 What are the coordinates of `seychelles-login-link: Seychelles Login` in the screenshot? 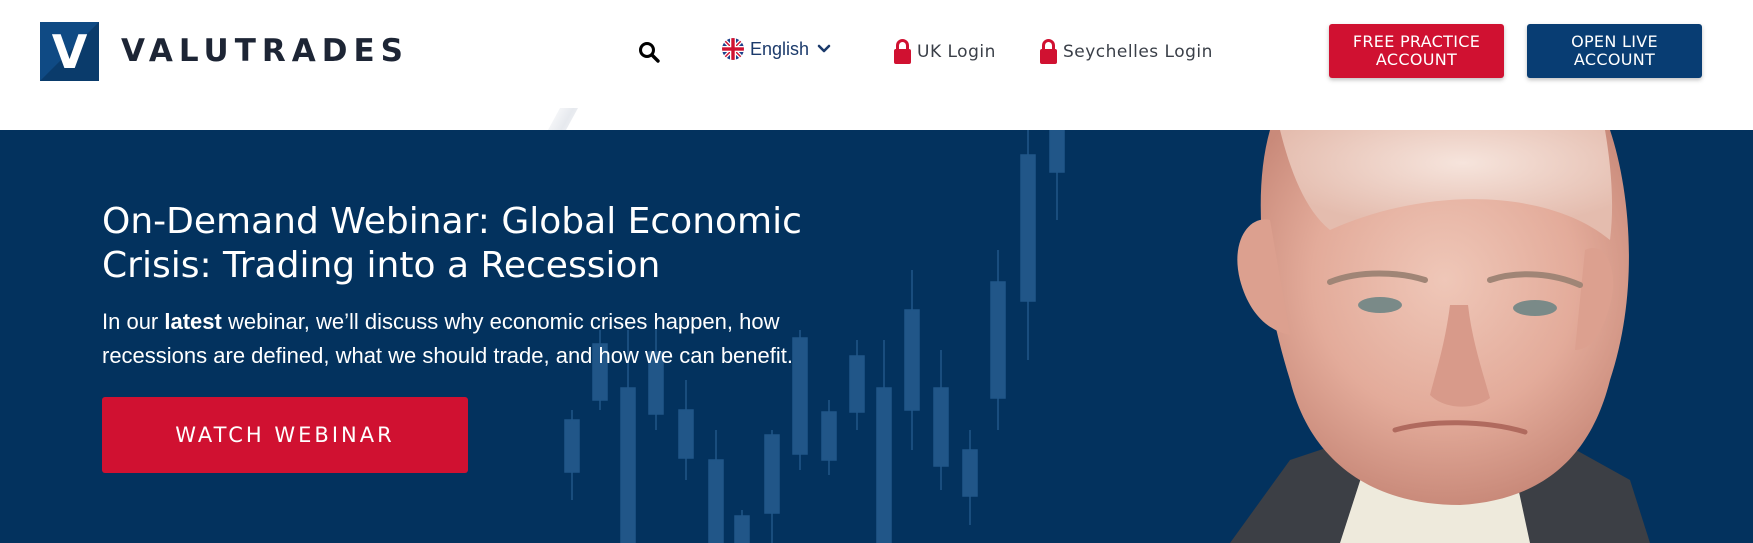 It's located at (1126, 51).